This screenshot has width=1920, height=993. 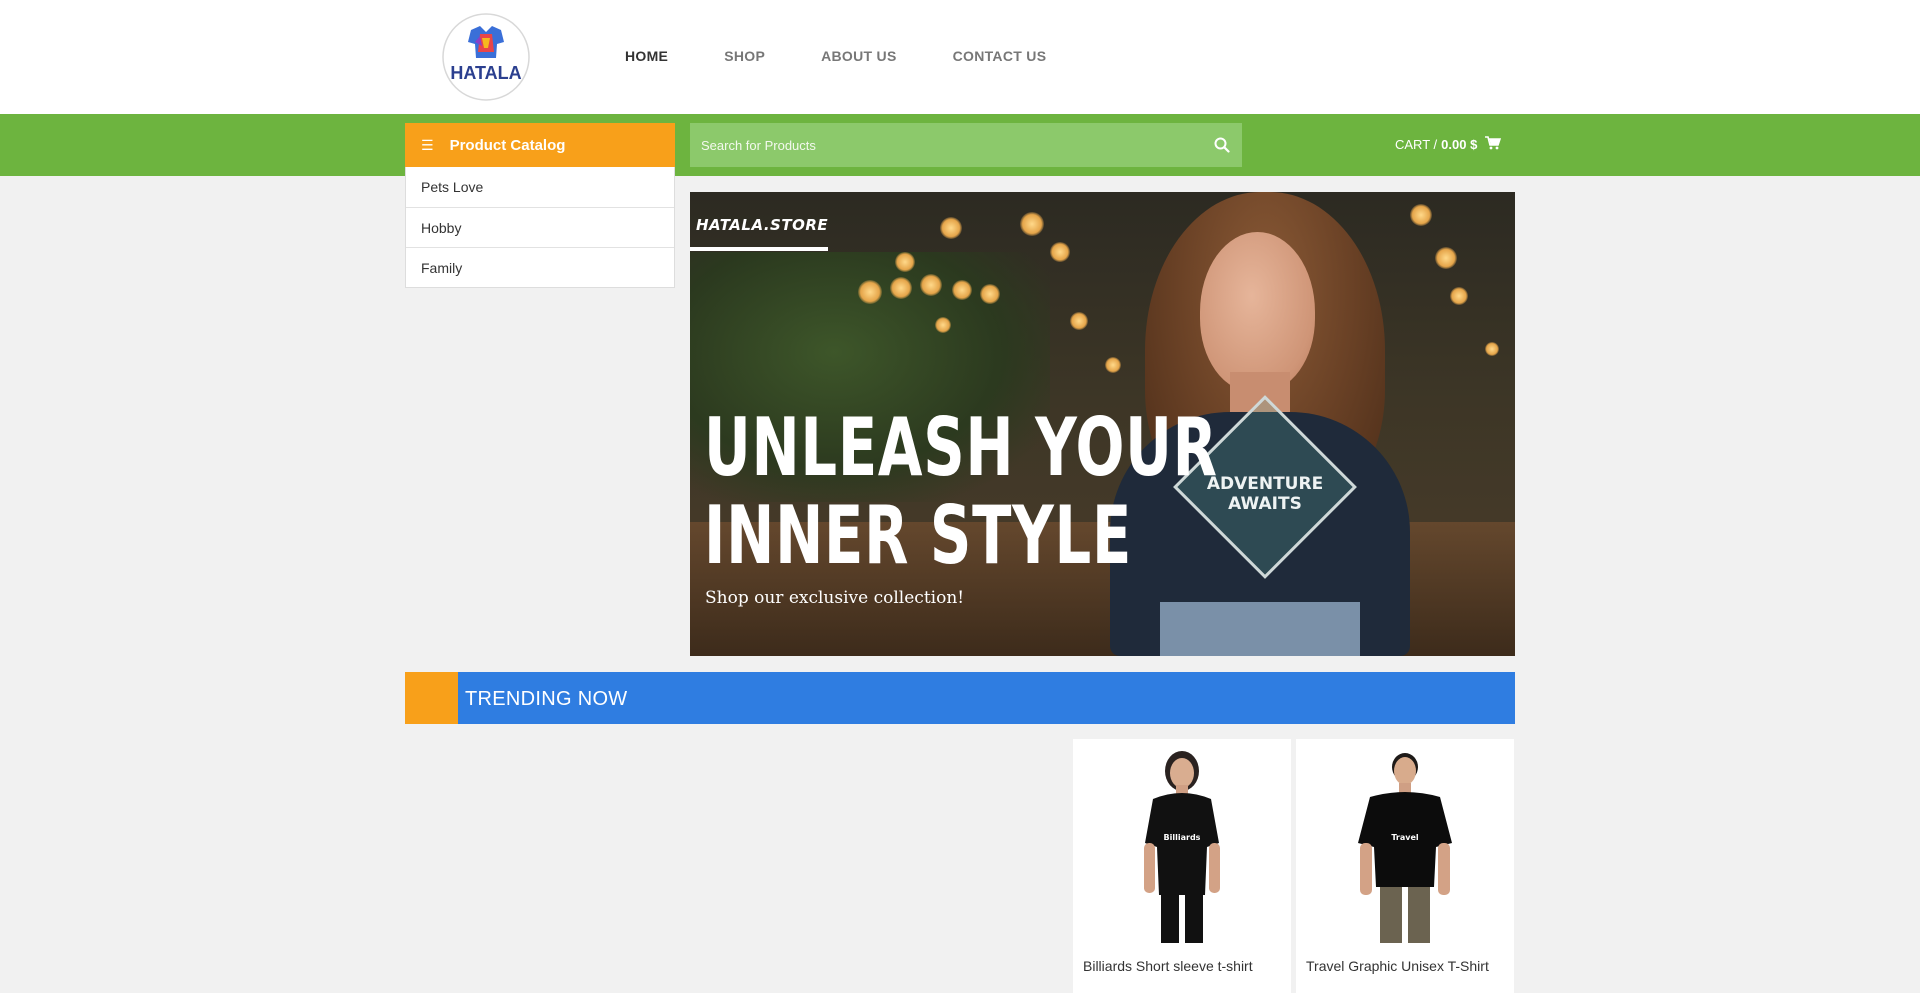 What do you see at coordinates (759, 249) in the screenshot?
I see `banner-brand-underline` at bounding box center [759, 249].